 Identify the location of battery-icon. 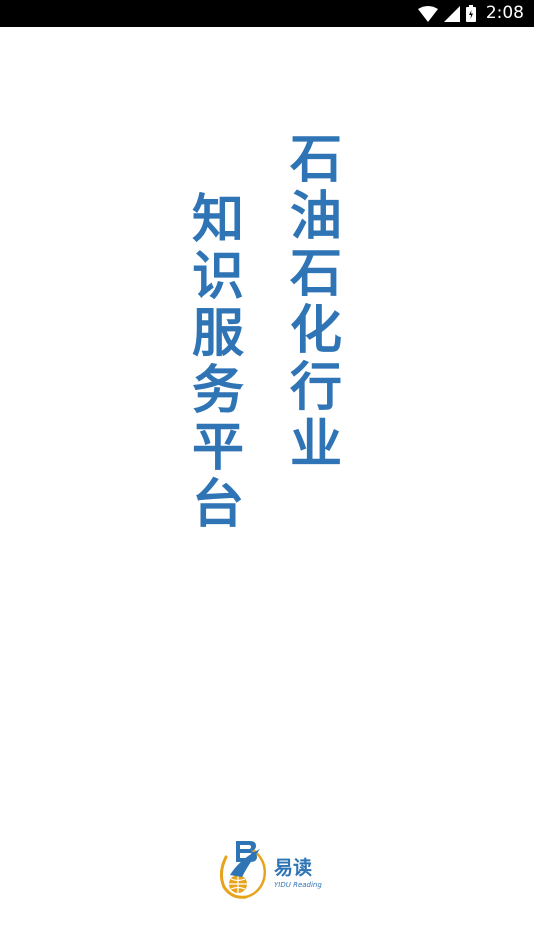
(470, 13).